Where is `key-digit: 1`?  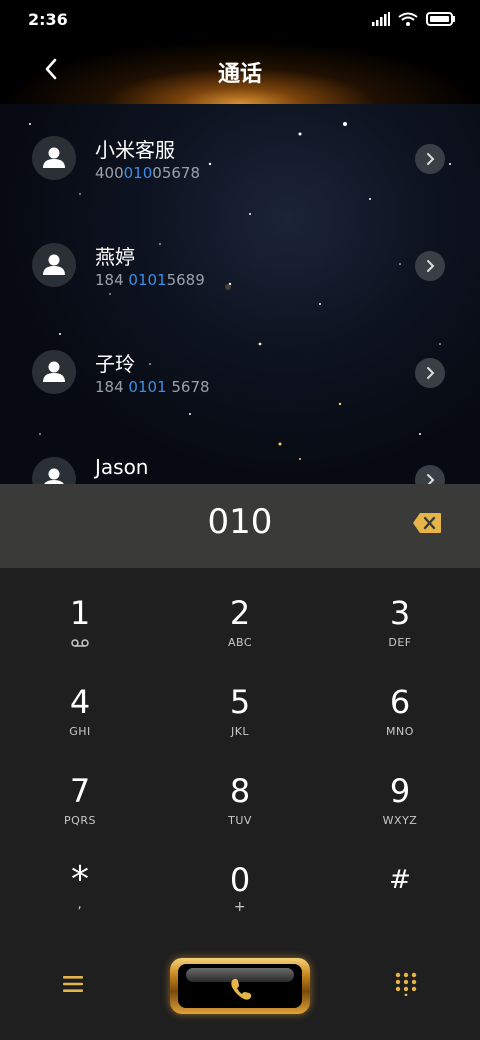
key-digit: 1 is located at coordinates (80, 613).